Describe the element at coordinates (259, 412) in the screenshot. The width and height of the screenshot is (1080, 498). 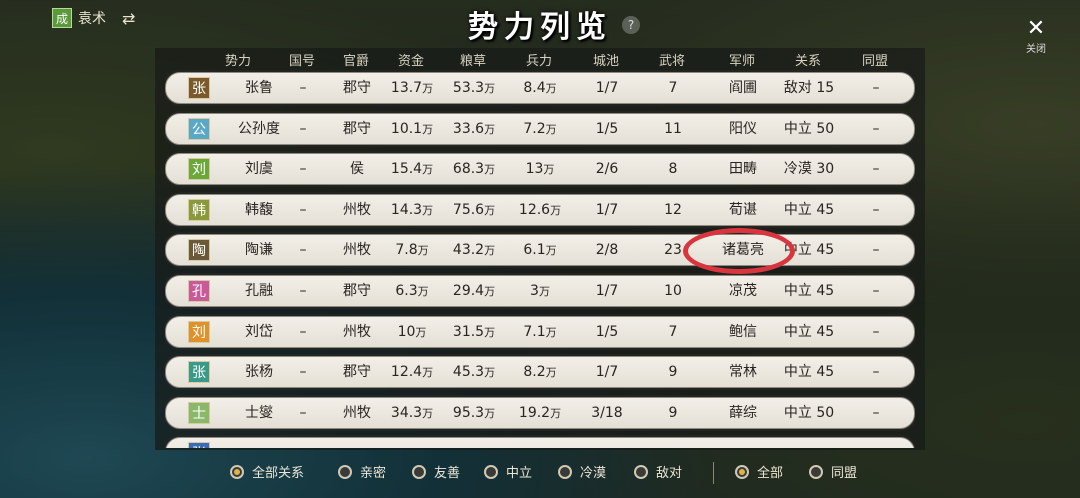
I see `faction-name: 士燮` at that location.